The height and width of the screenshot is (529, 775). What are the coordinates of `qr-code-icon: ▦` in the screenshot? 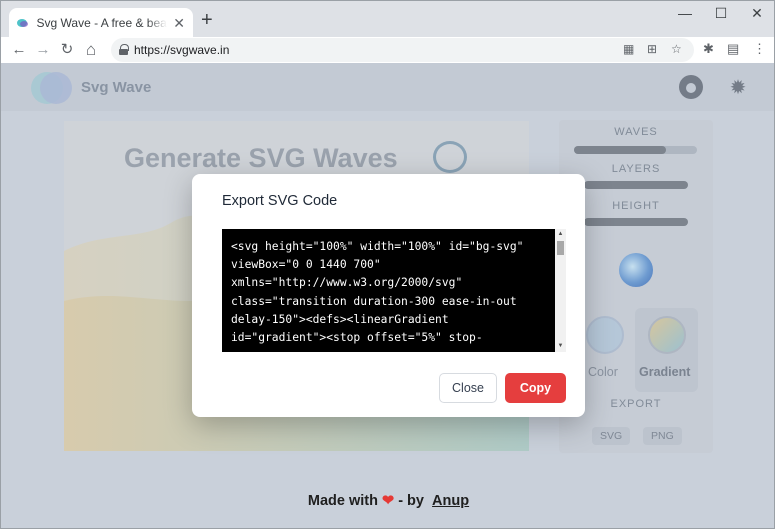 It's located at (628, 49).